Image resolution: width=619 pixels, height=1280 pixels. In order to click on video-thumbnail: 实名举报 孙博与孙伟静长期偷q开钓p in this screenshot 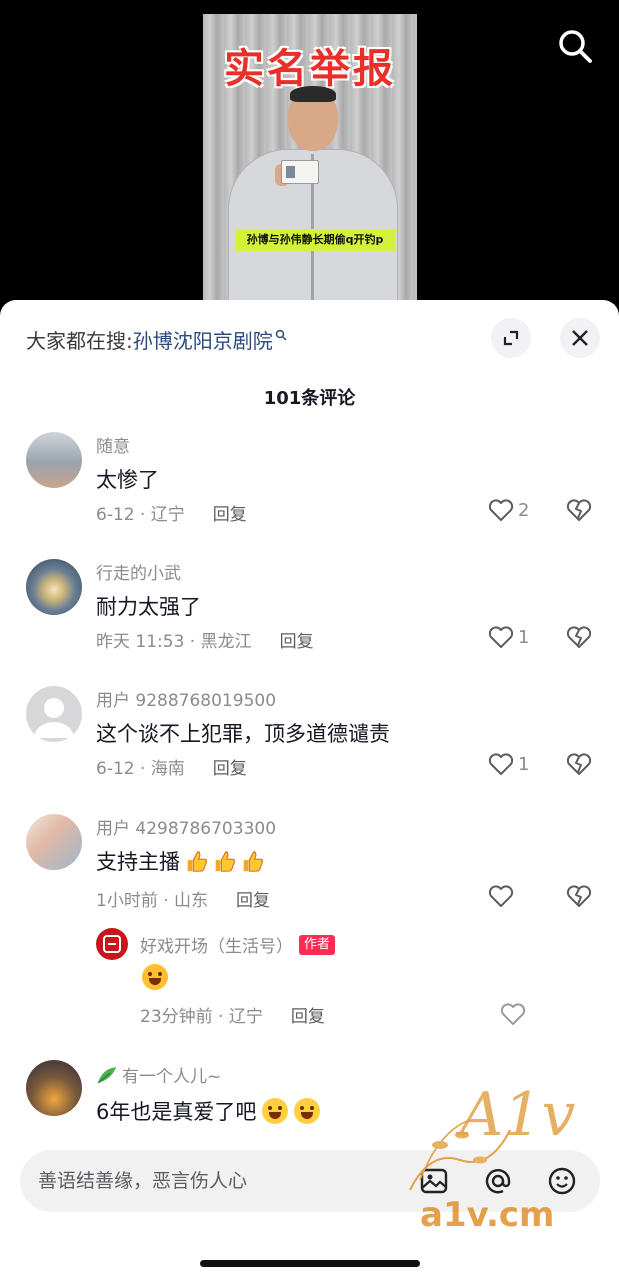, I will do `click(310, 164)`.